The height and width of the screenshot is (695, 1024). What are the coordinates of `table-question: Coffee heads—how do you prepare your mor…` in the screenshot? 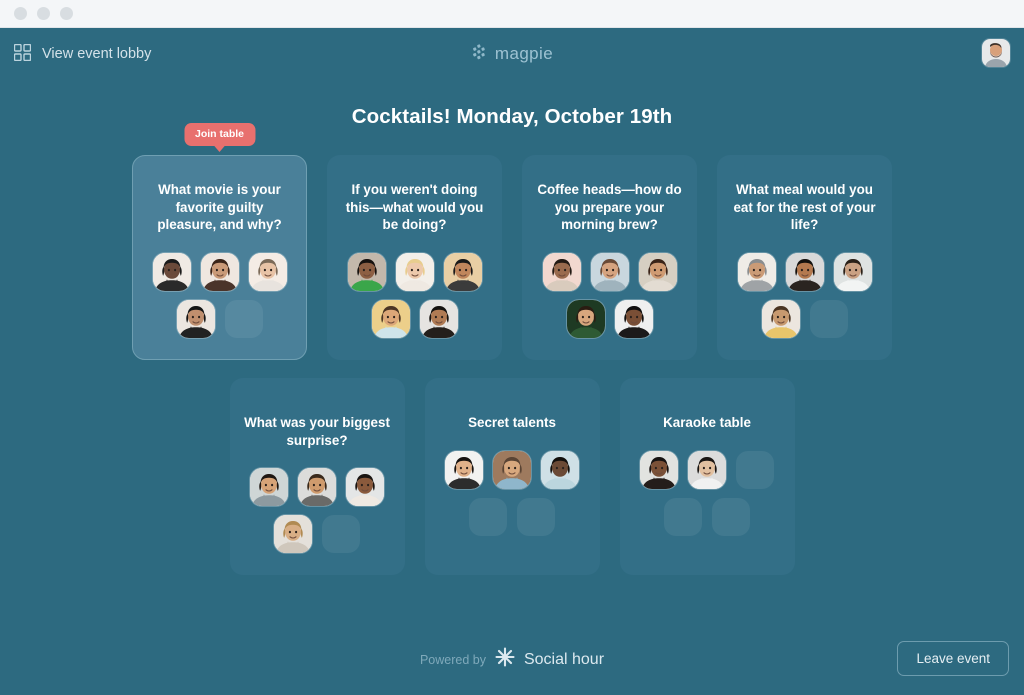 It's located at (609, 207).